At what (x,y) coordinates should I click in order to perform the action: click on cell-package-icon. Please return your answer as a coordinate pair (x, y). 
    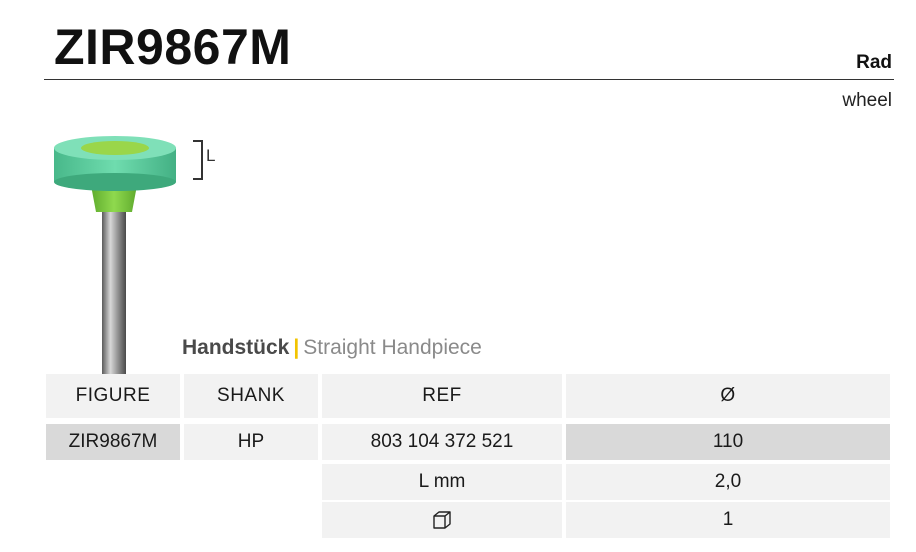
    Looking at the image, I should click on (442, 520).